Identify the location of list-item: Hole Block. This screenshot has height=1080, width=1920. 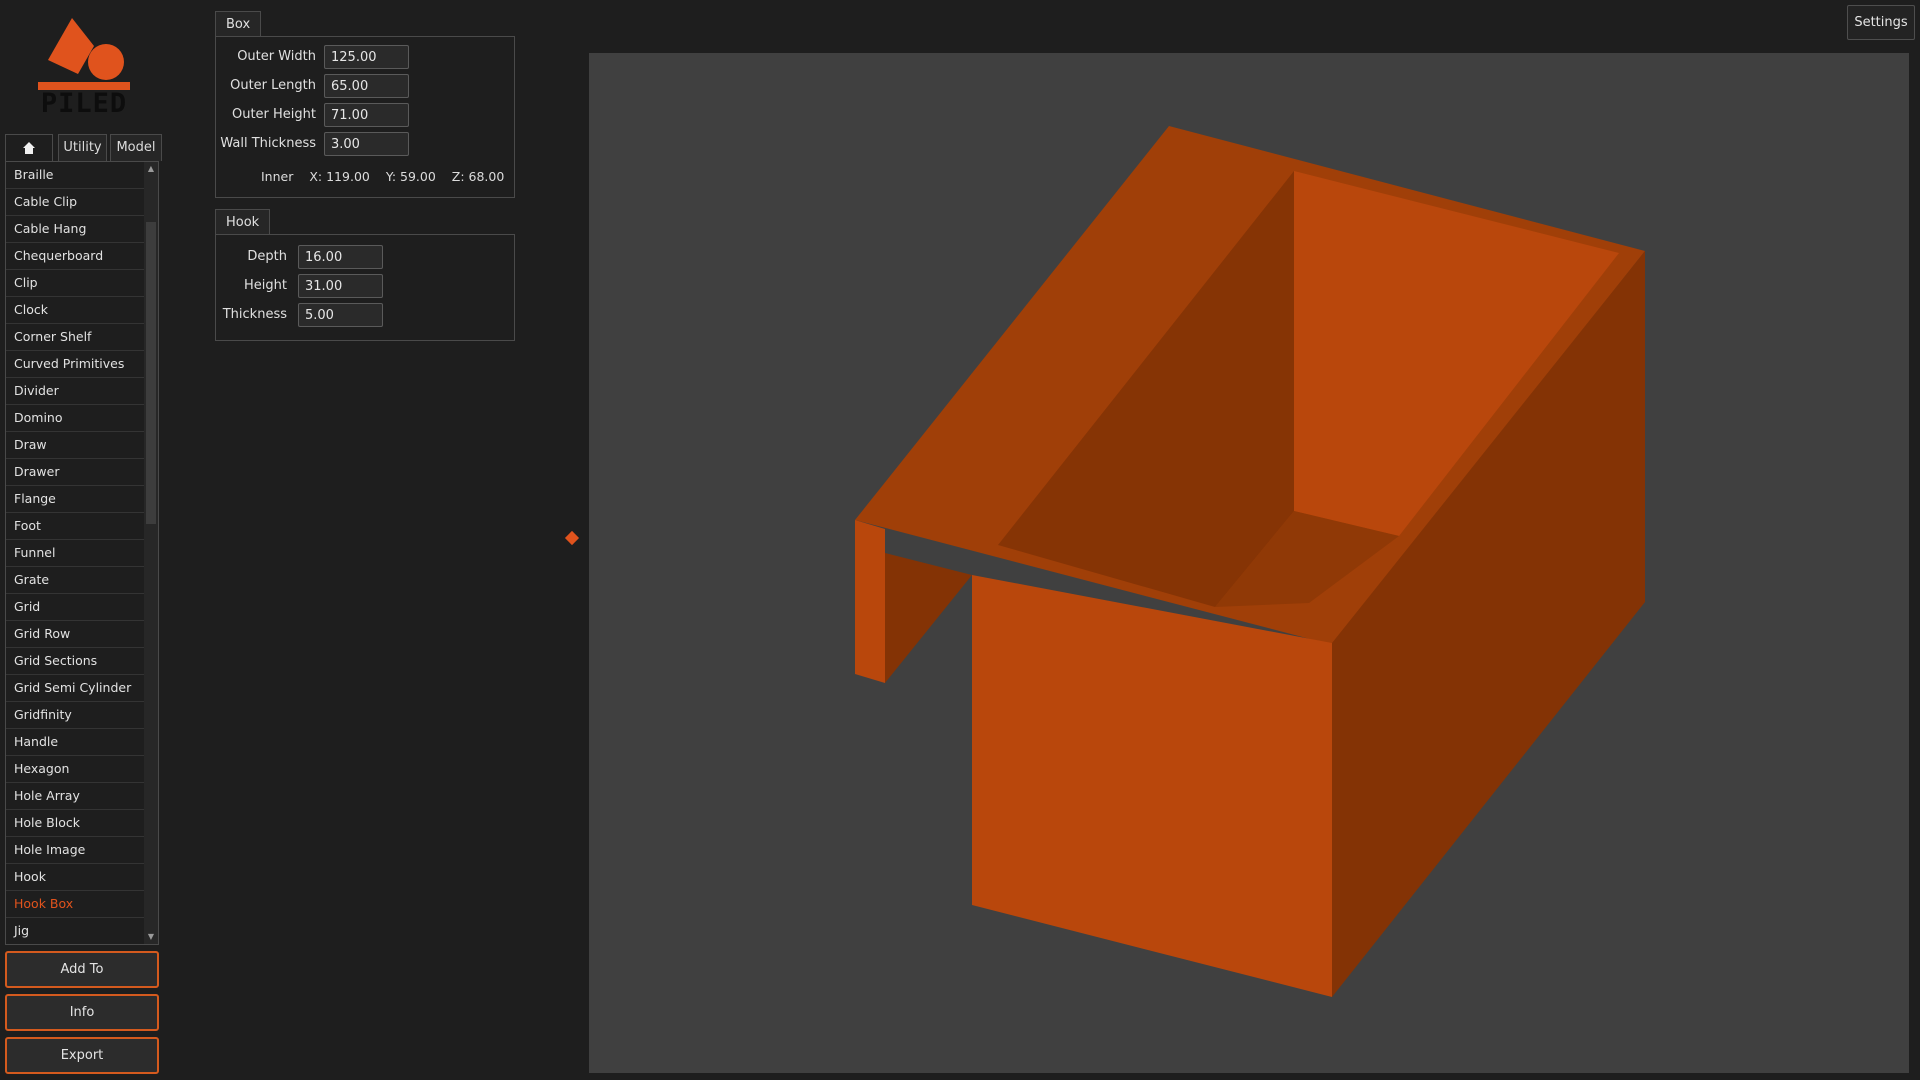
(75, 823).